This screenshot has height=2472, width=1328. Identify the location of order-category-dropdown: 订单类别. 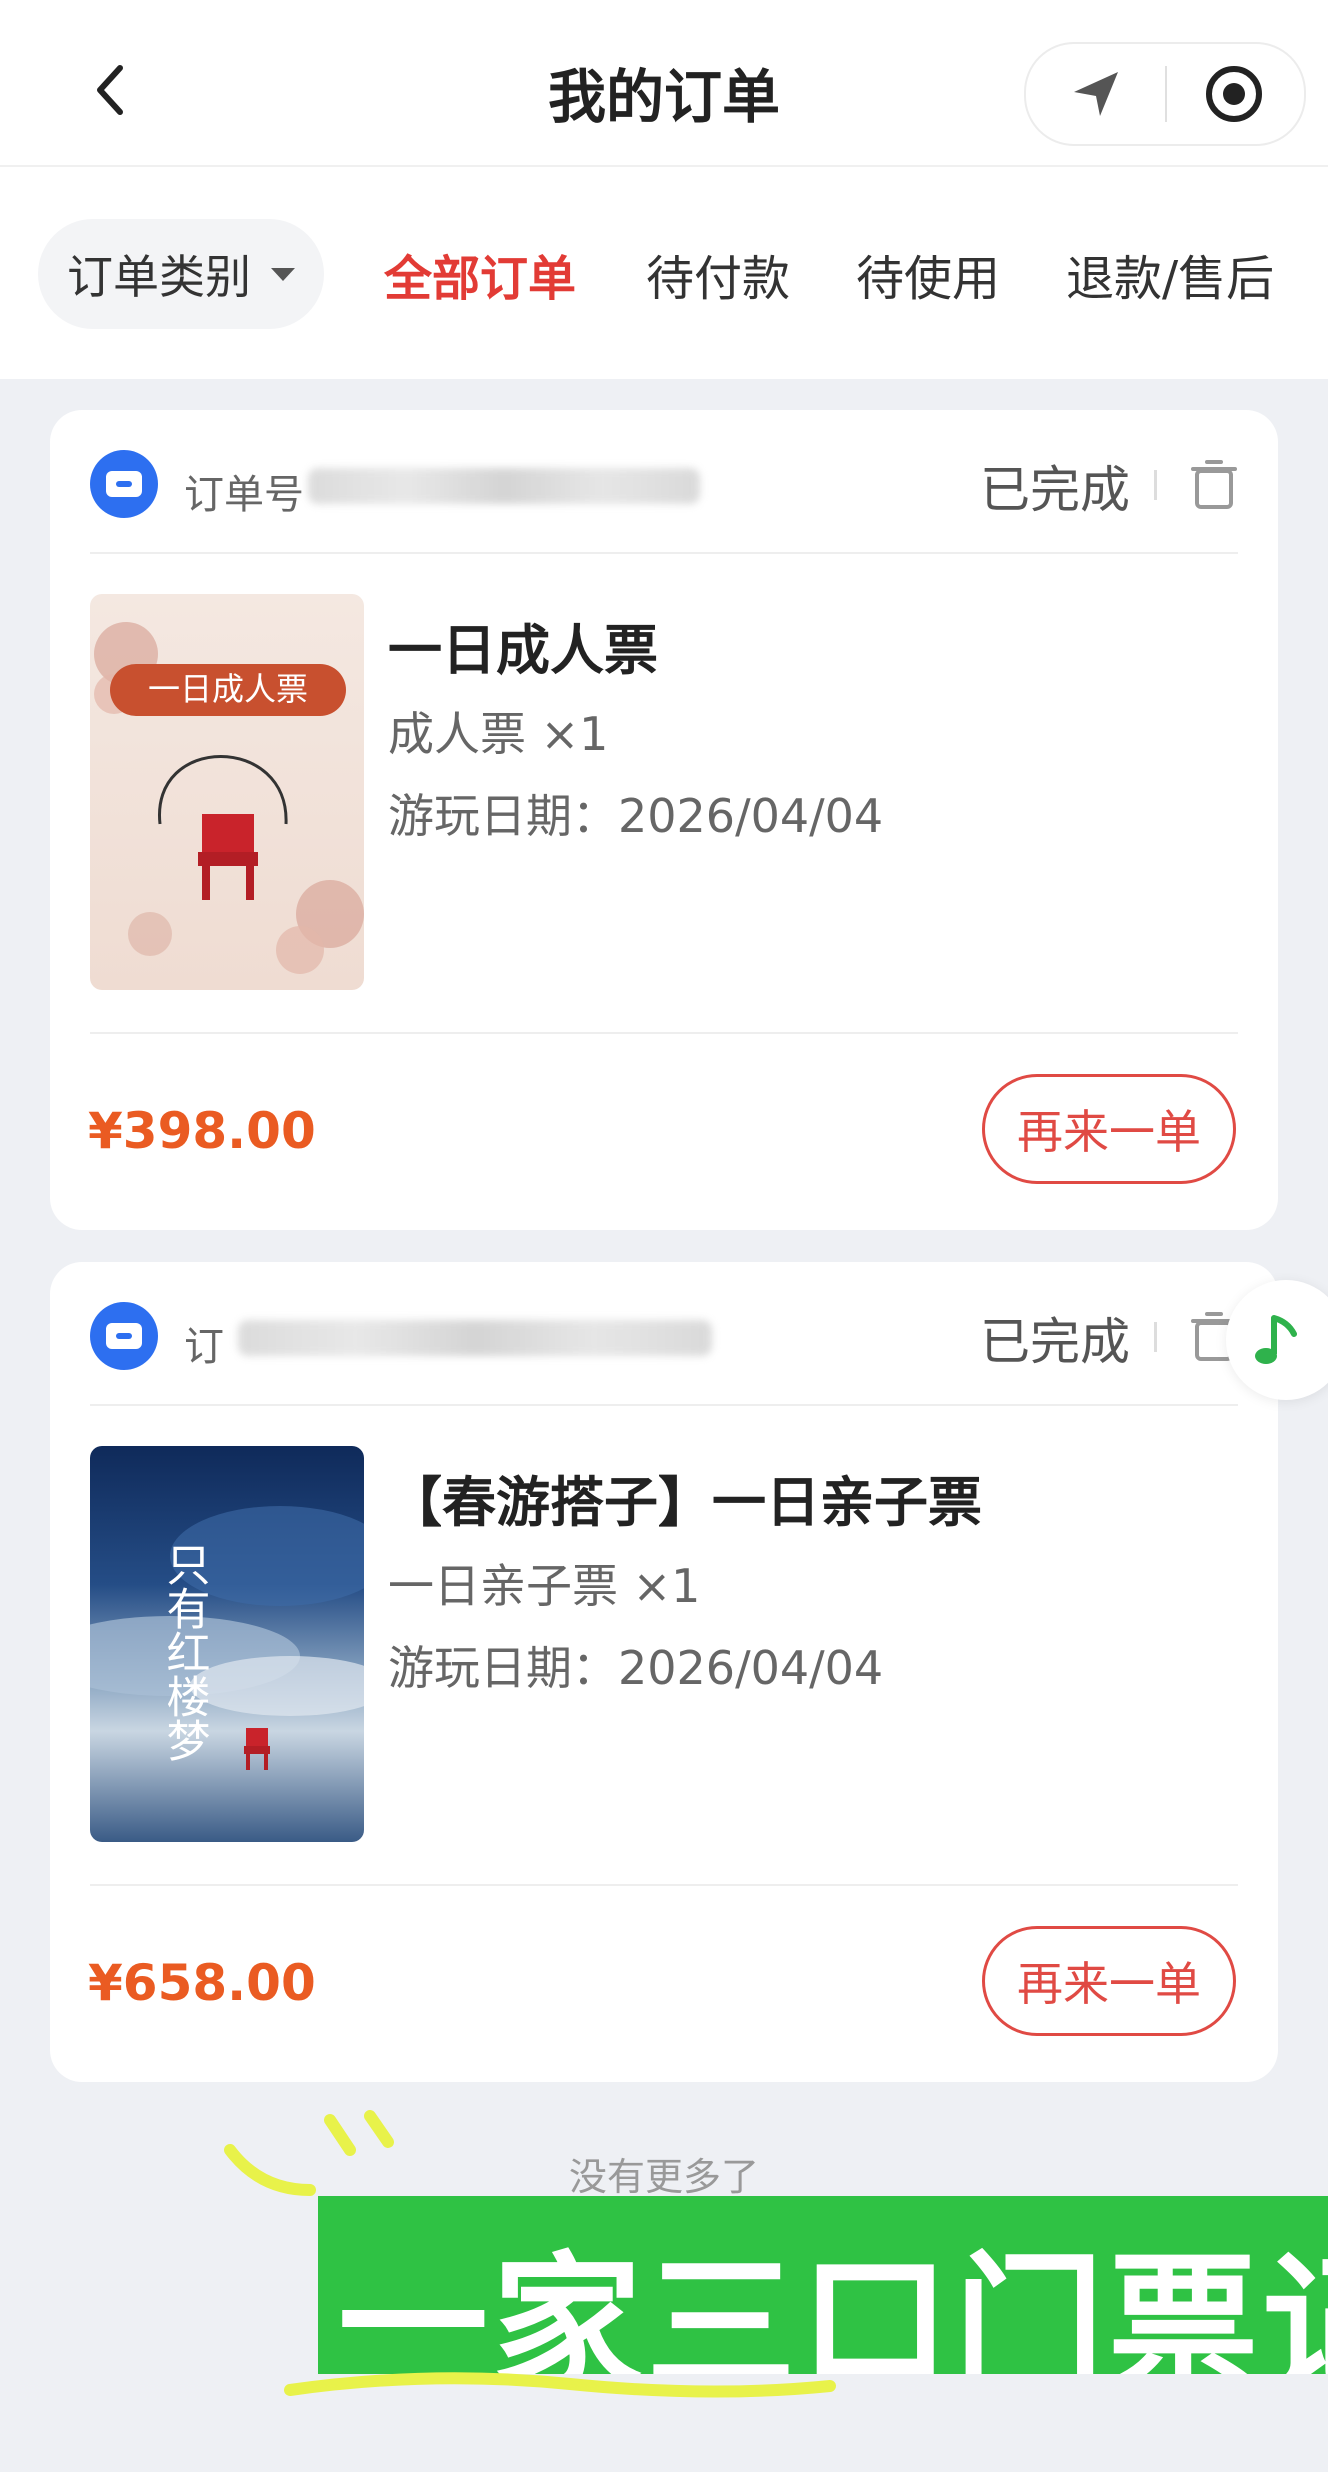
(181, 274).